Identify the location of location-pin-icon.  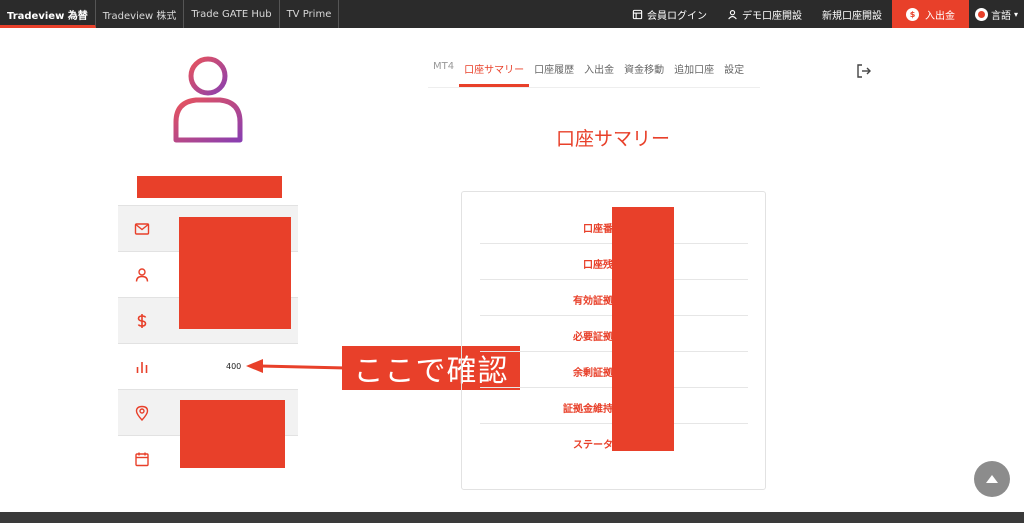
(142, 413).